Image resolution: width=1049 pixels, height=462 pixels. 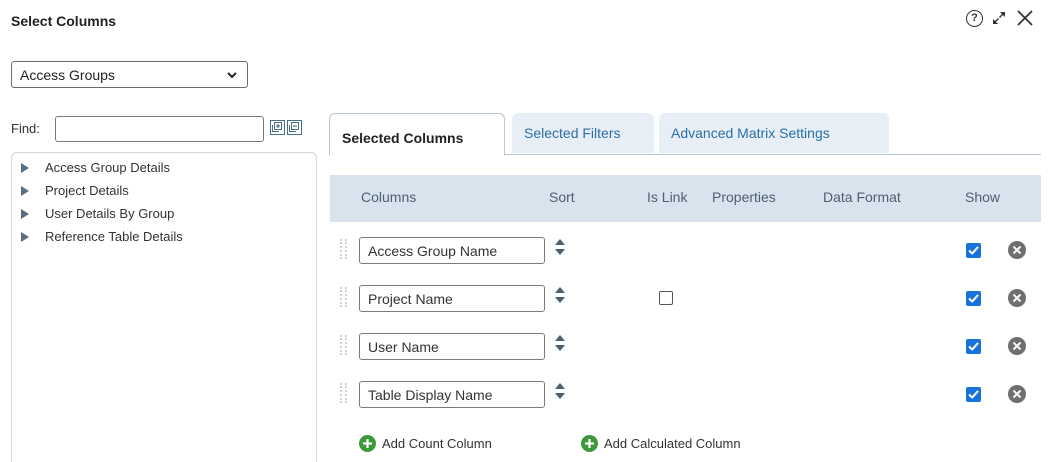 What do you see at coordinates (417, 134) in the screenshot?
I see `tab-selected-columns: Selected Columns` at bounding box center [417, 134].